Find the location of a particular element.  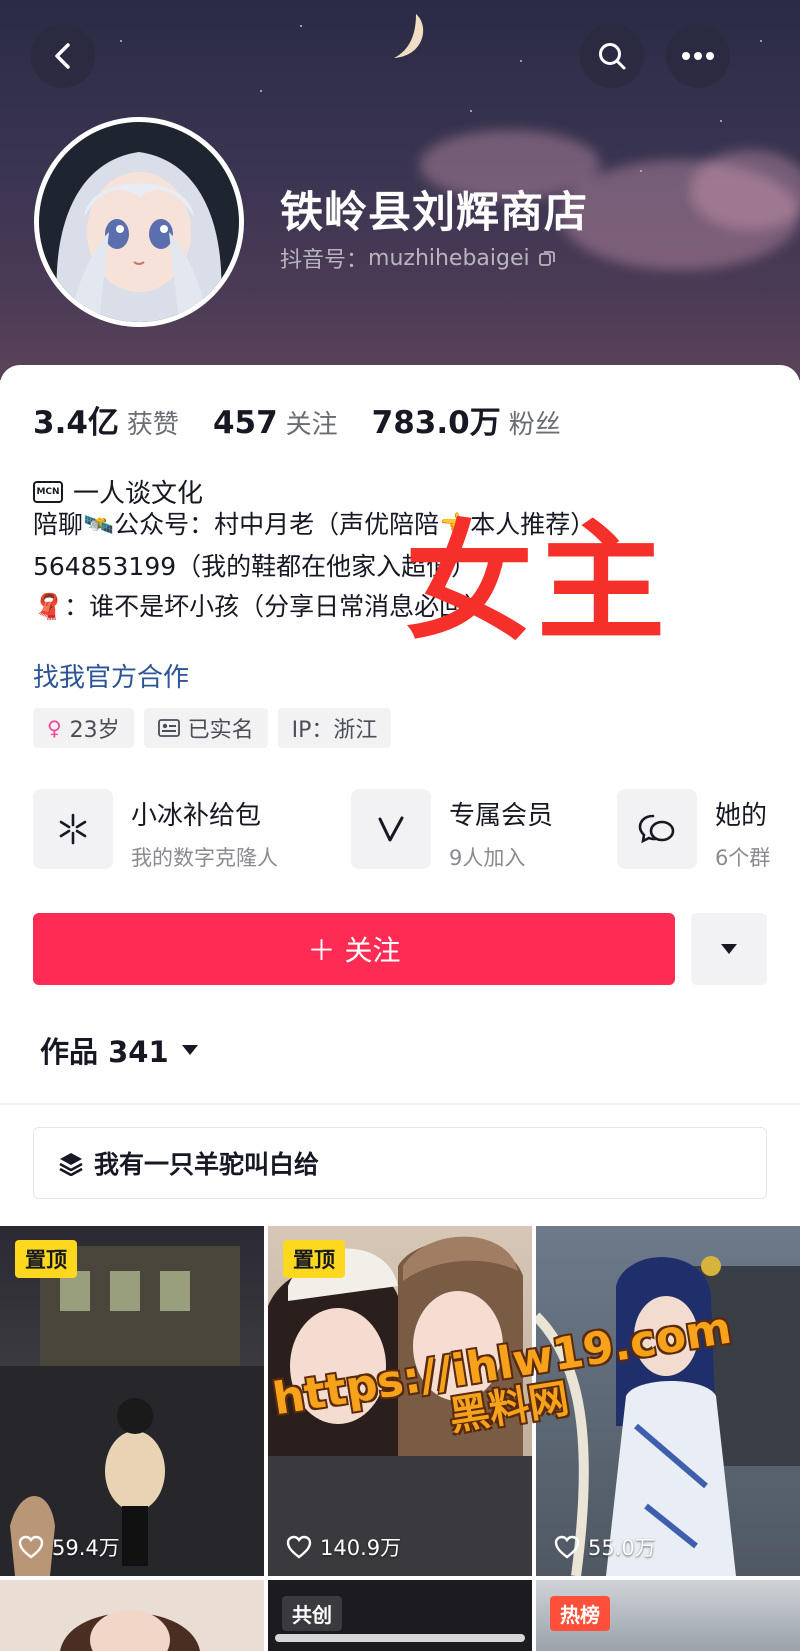

profile-tags: ♀ 23岁 已实名 IP：浙江 is located at coordinates (212, 728).